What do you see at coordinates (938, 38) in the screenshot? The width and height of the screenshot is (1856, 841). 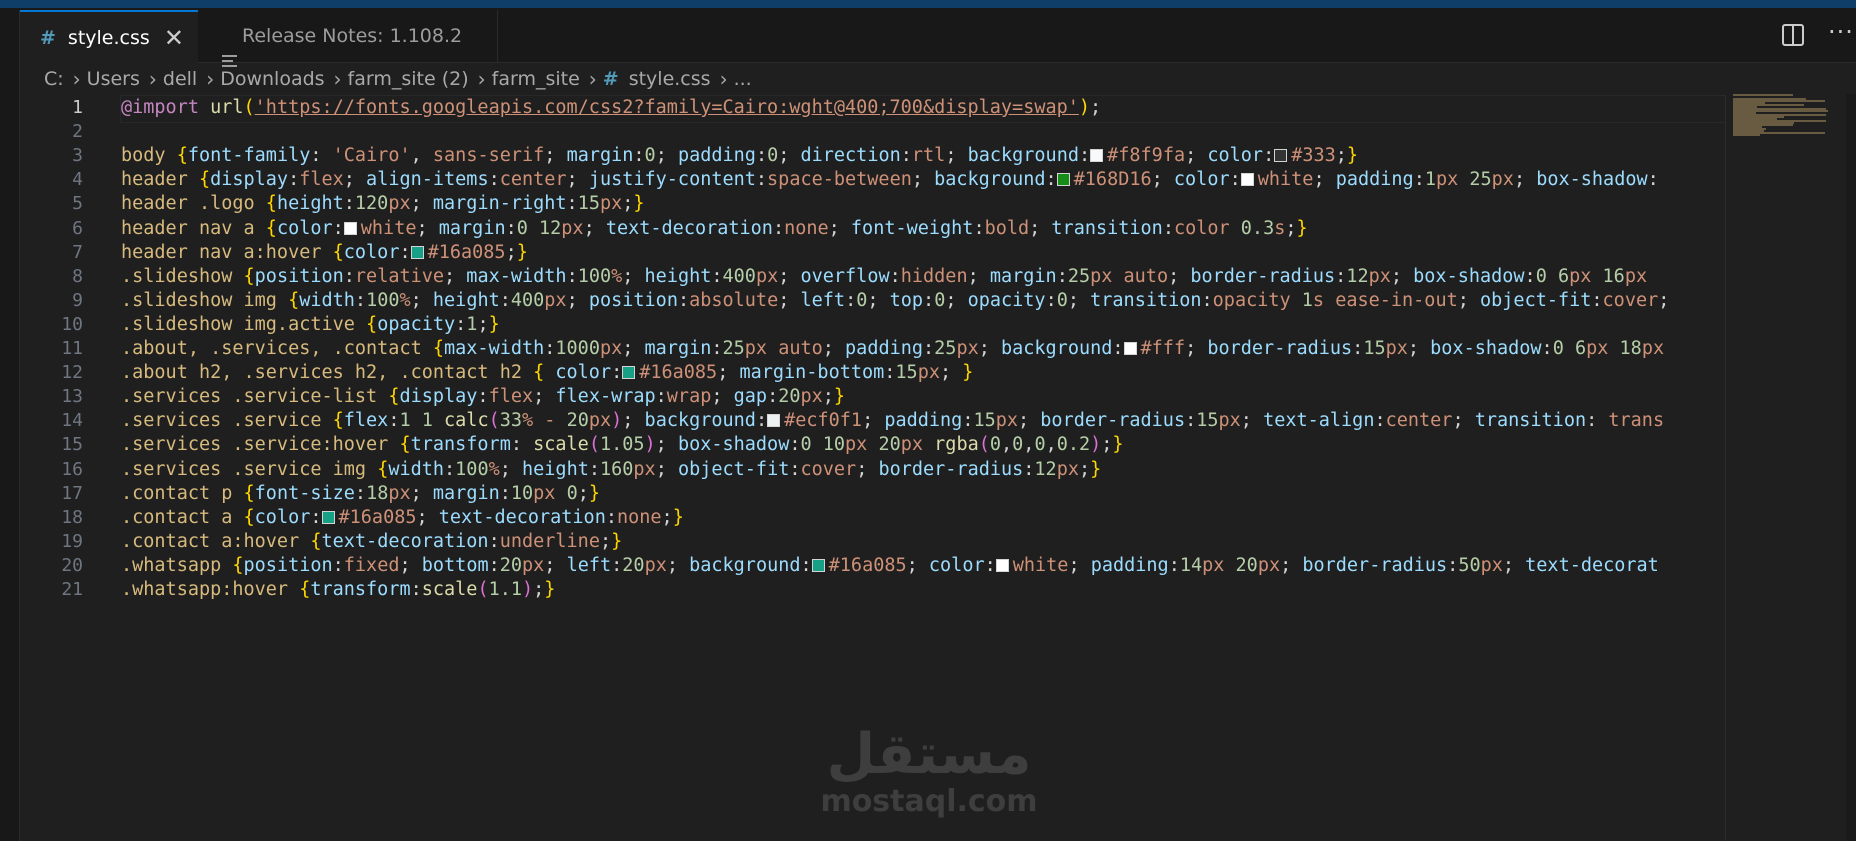 I see `editor-tab-bar: # style.css ✕ Release Notes: 1.108.2 ···` at bounding box center [938, 38].